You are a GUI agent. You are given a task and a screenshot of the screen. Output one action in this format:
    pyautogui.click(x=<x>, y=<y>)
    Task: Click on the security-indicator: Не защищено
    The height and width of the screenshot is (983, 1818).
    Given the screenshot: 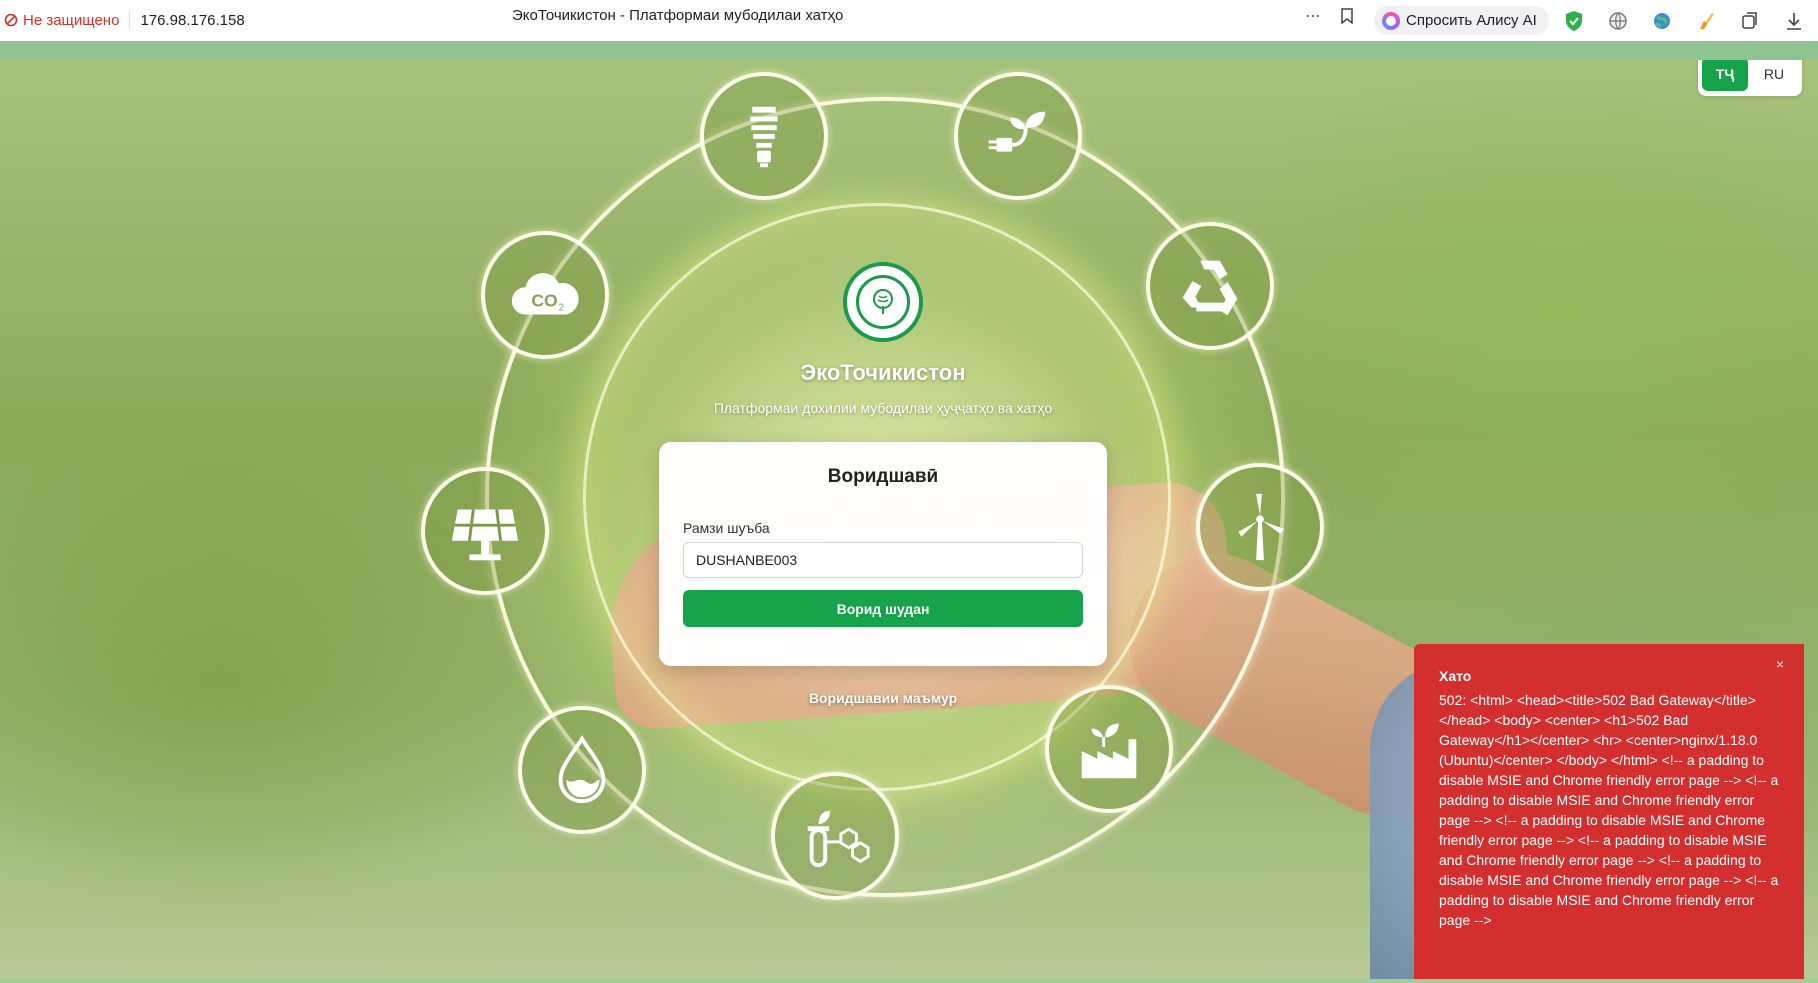 What is the action you would take?
    pyautogui.click(x=59, y=20)
    